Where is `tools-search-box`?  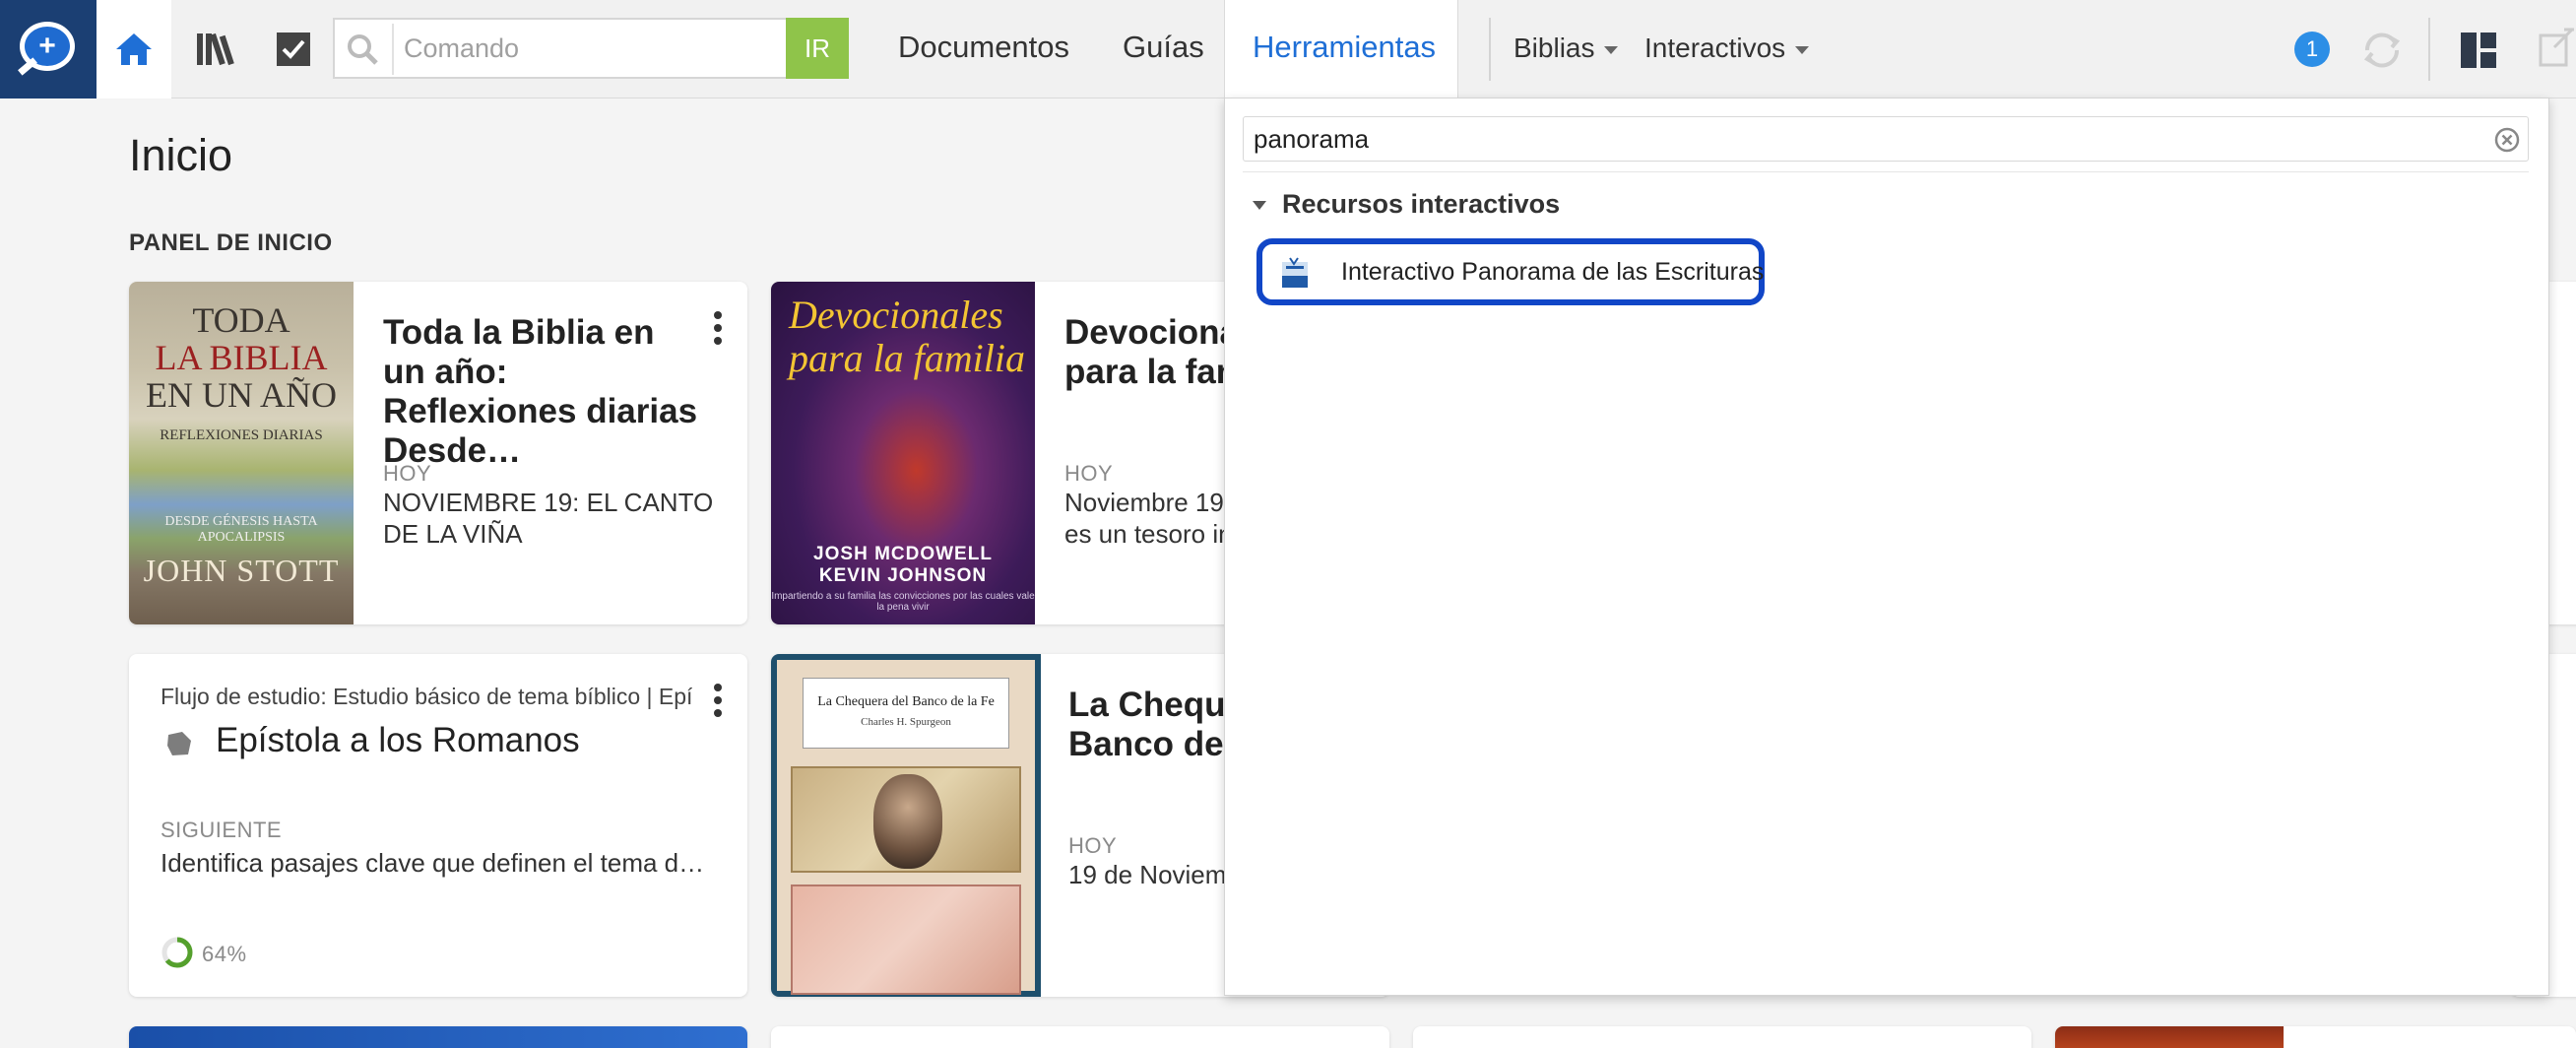
tools-search-box is located at coordinates (1886, 139).